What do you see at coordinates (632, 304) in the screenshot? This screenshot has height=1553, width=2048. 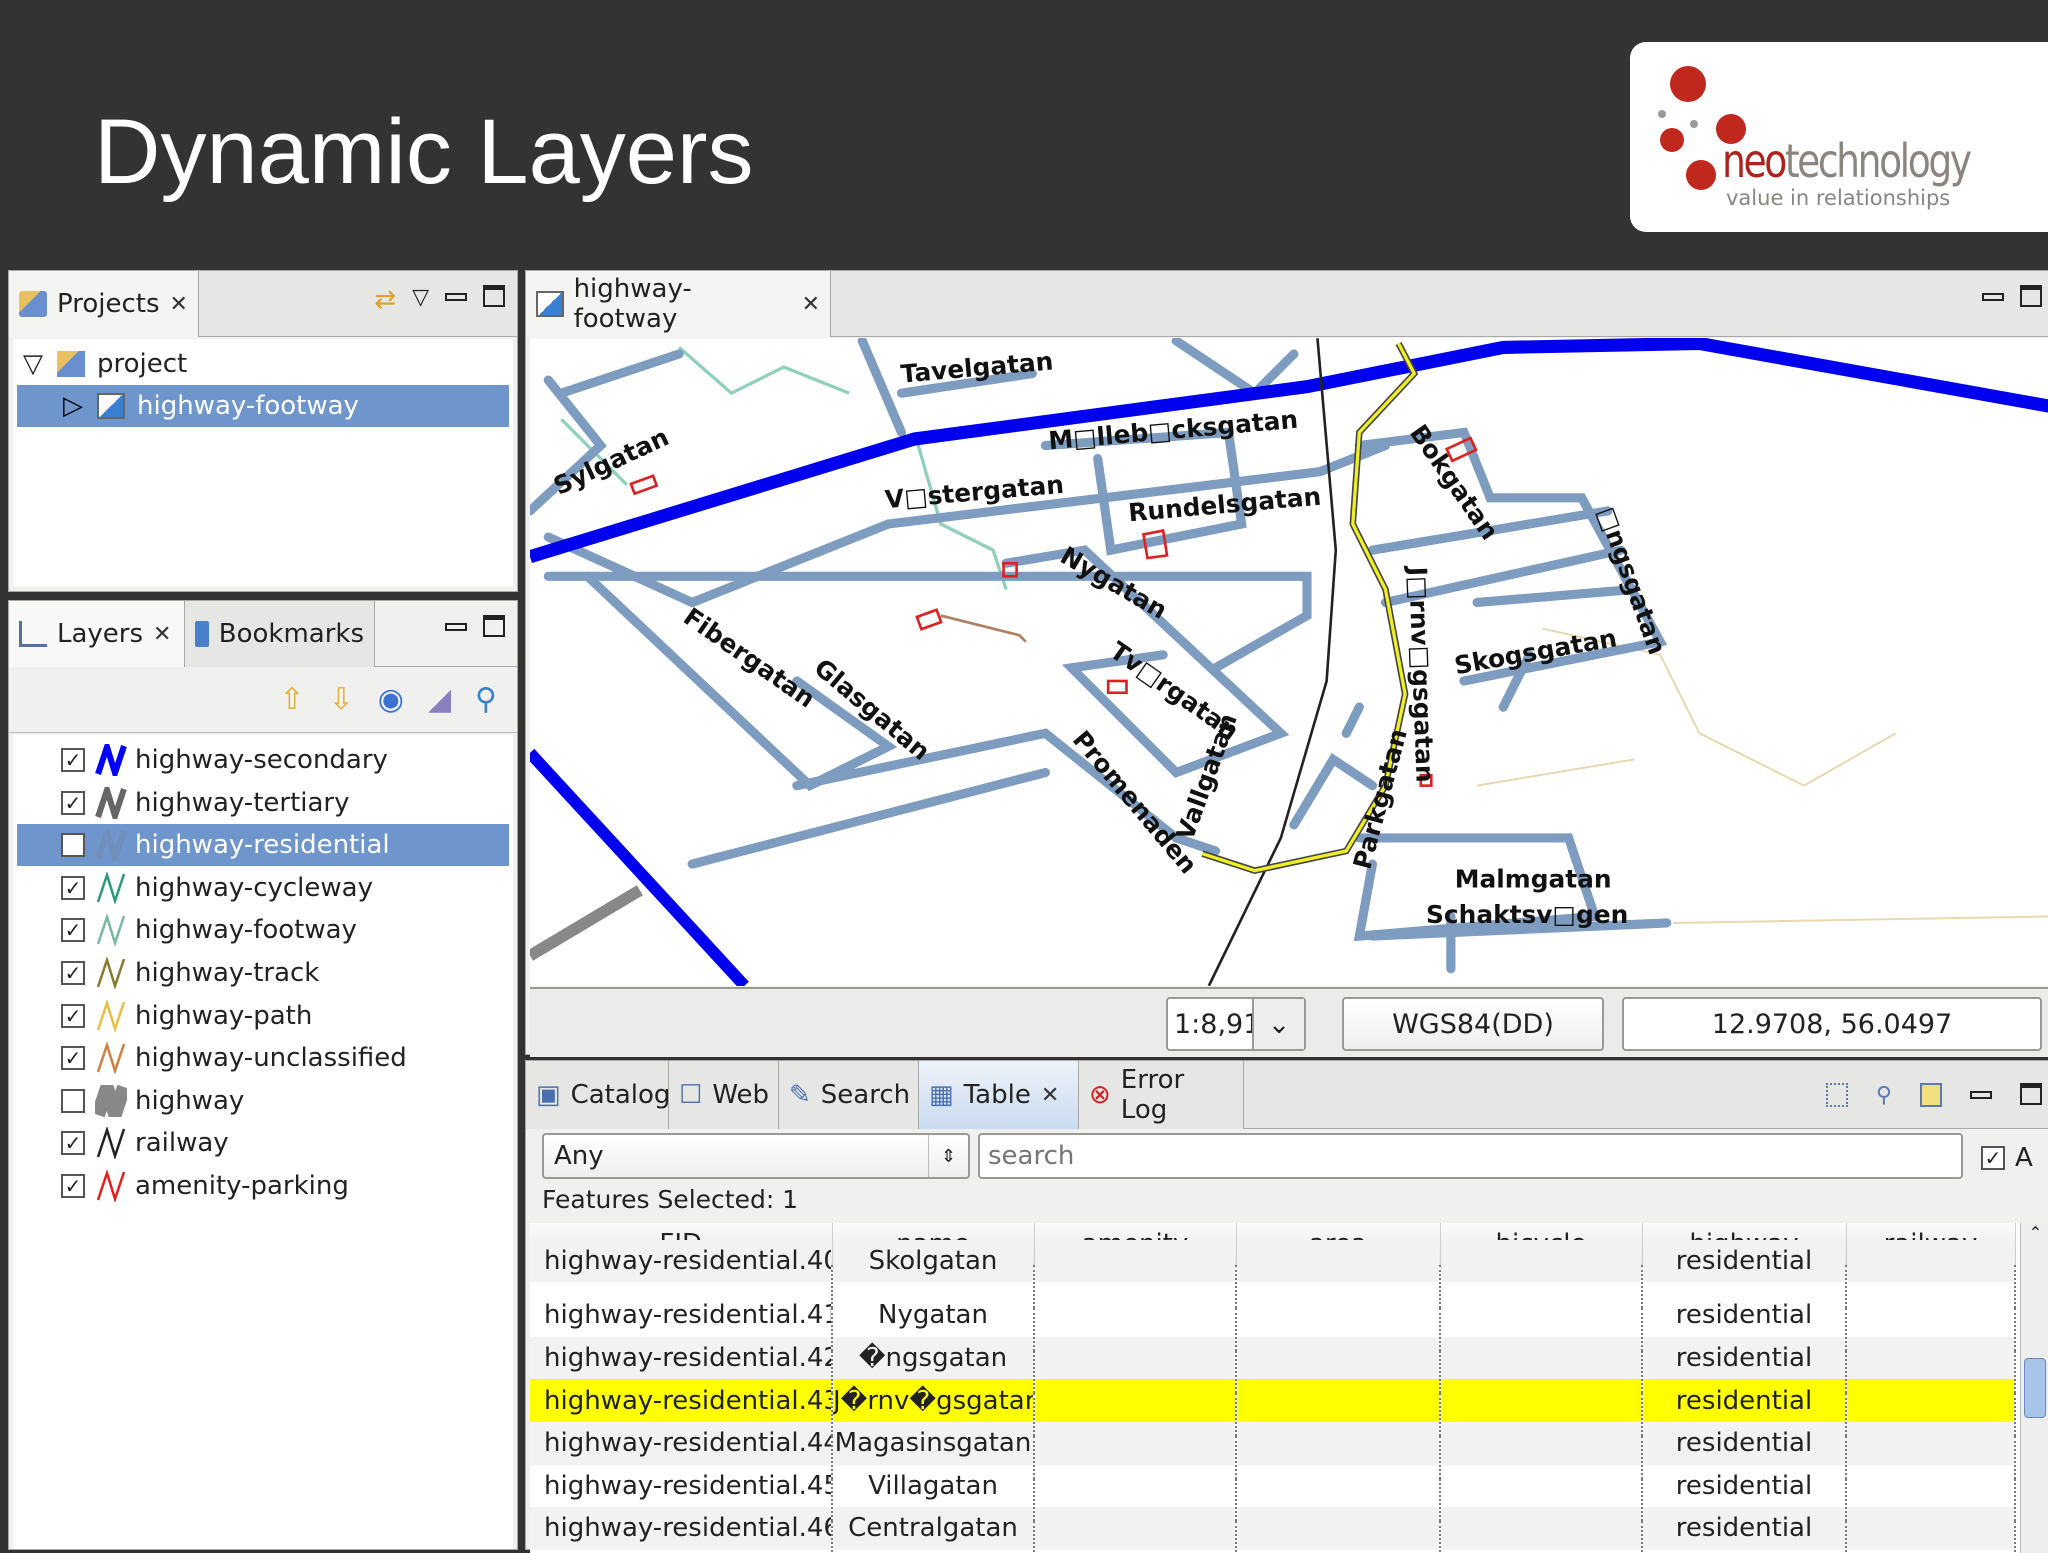 I see `tab-label: highway-footway` at bounding box center [632, 304].